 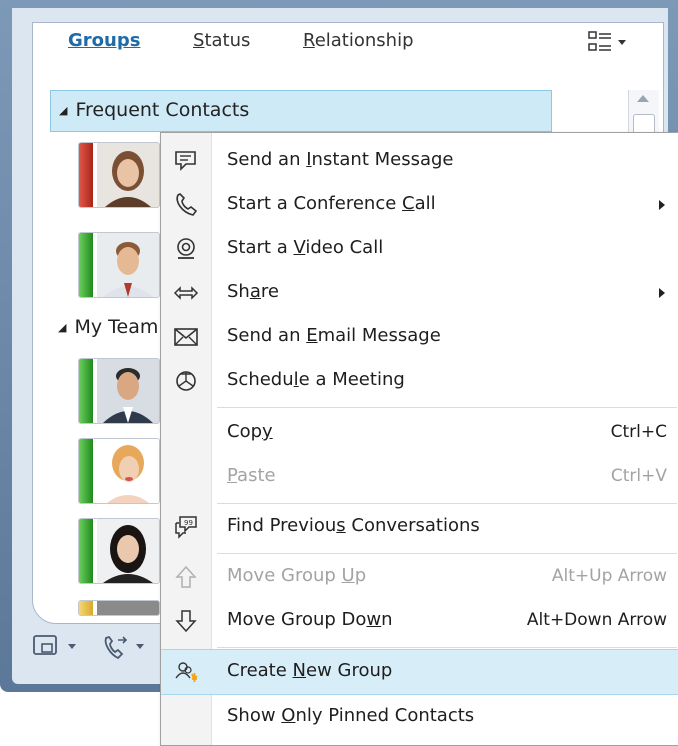 I want to click on menu-item-label: Send an Instant Message, so click(x=340, y=159).